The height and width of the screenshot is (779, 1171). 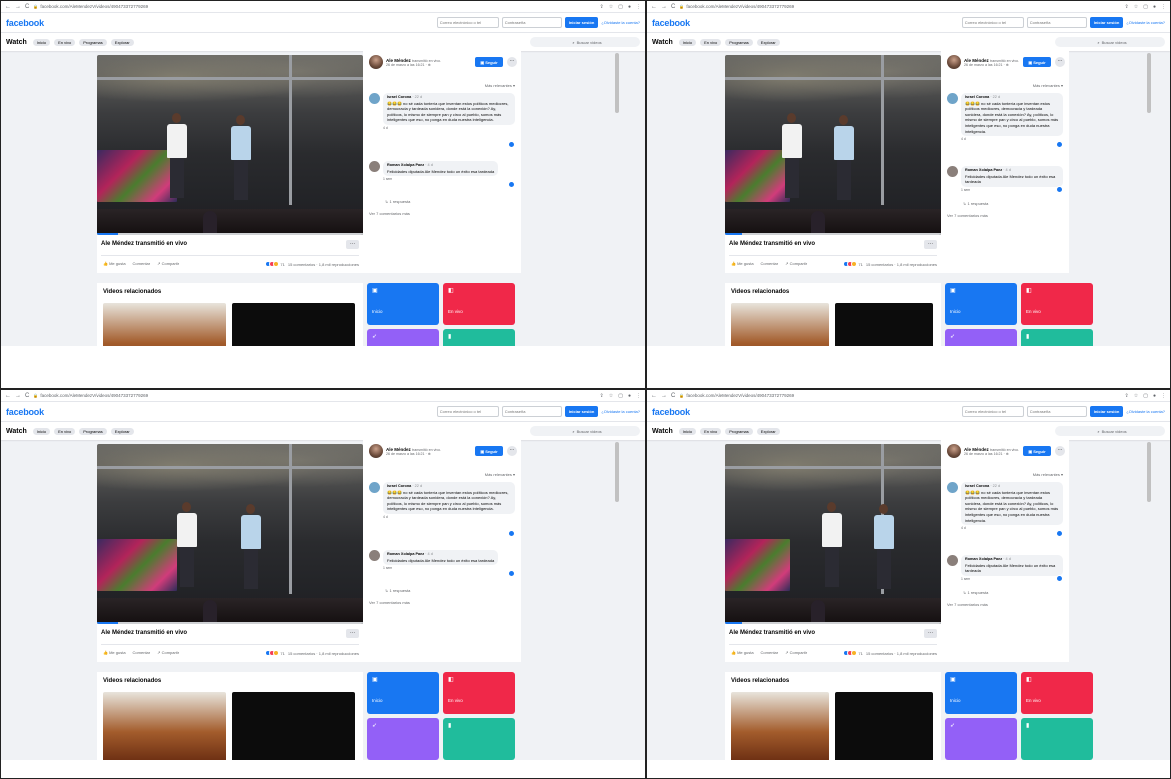 What do you see at coordinates (531, 411) in the screenshot?
I see `password-field` at bounding box center [531, 411].